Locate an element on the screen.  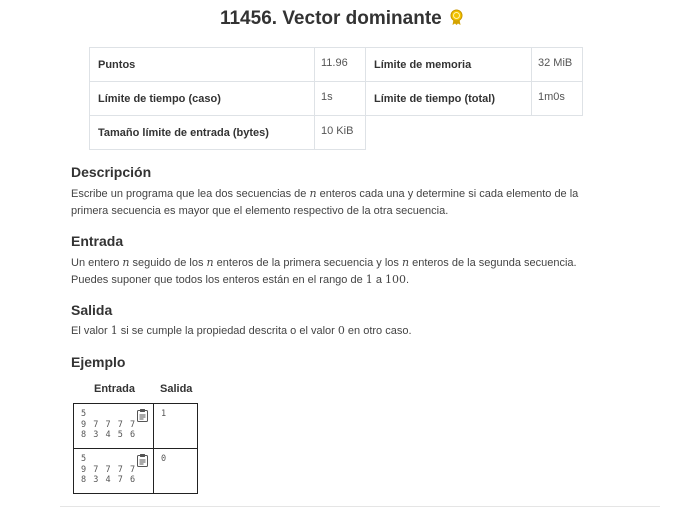
puntos-value: 11.96 is located at coordinates (340, 64).